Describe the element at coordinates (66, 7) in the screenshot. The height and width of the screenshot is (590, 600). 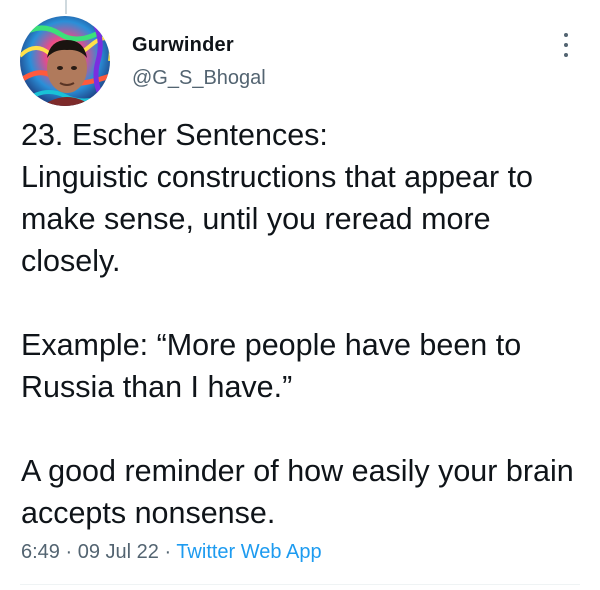
I see `thread-connector-line` at that location.